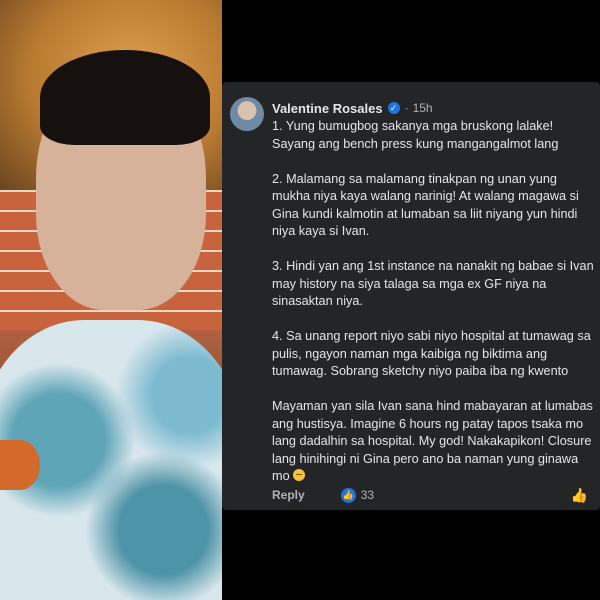  What do you see at coordinates (367, 495) in the screenshot?
I see `like-count: 33` at bounding box center [367, 495].